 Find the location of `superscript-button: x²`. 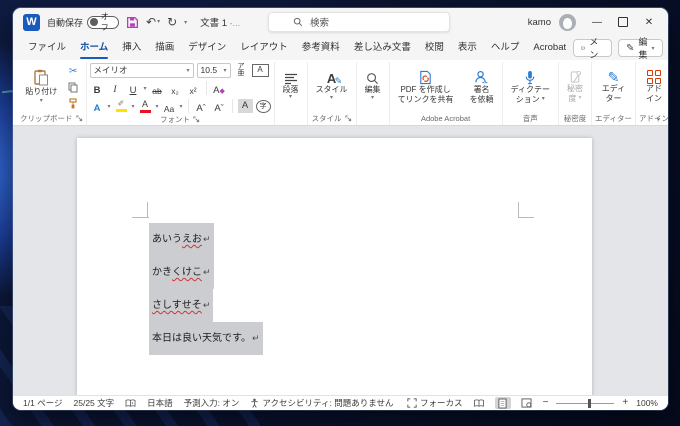

superscript-button: x² is located at coordinates (193, 88).